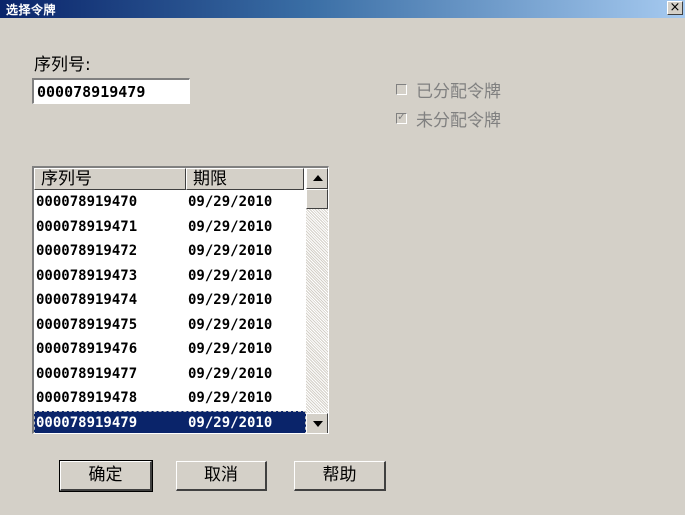  Describe the element at coordinates (87, 349) in the screenshot. I see `cell-serial: 000078919476` at that location.